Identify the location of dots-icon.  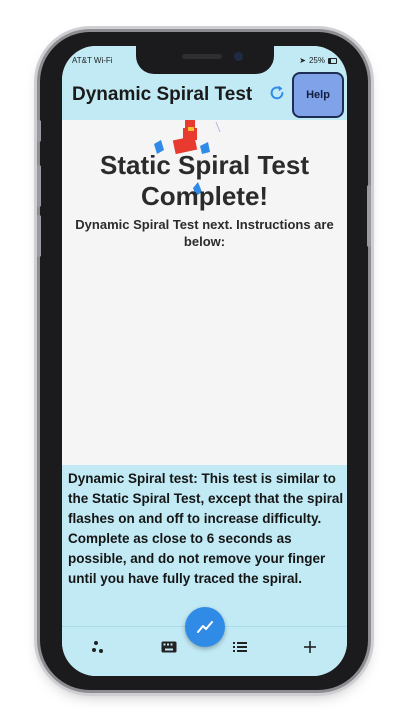
(97, 647).